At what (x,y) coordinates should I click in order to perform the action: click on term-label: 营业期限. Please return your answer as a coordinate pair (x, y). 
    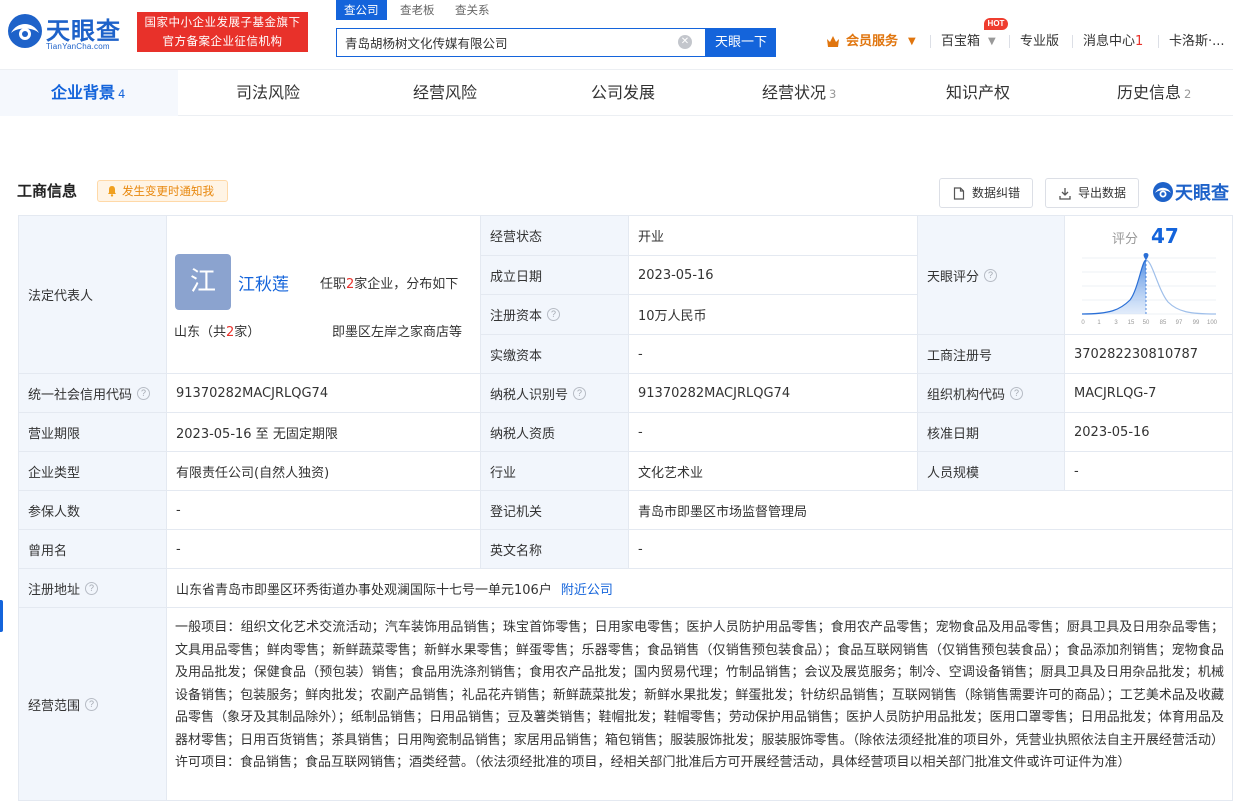
    Looking at the image, I should click on (92, 432).